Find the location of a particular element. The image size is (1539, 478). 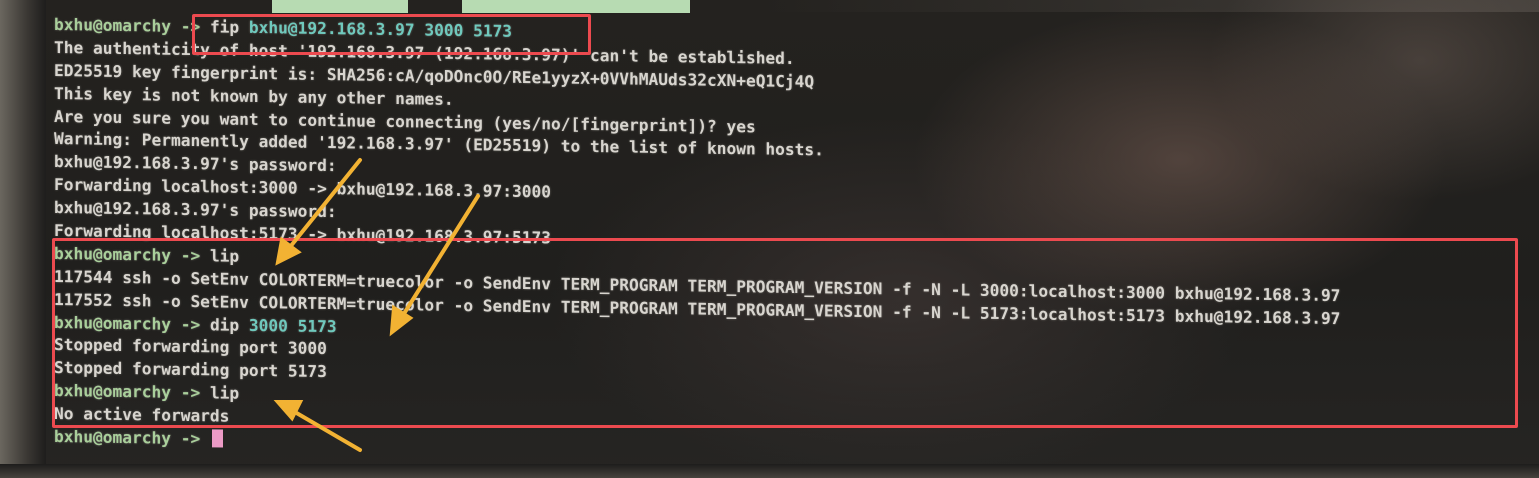

arrow-to-second-lip-head is located at coordinates (288, 411).